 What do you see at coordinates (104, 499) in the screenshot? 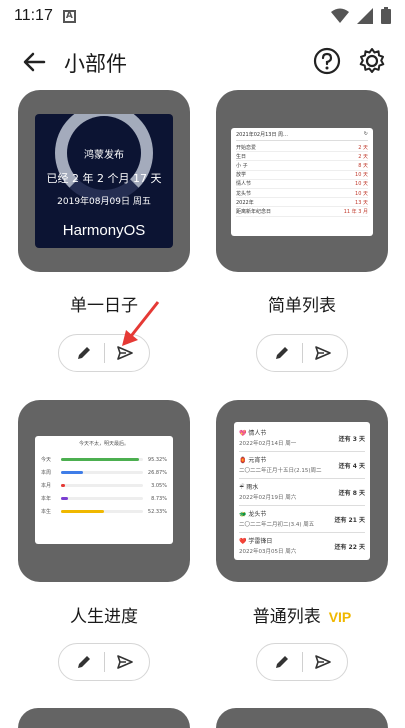
I see `progress-row: 本年 8.73%` at bounding box center [104, 499].